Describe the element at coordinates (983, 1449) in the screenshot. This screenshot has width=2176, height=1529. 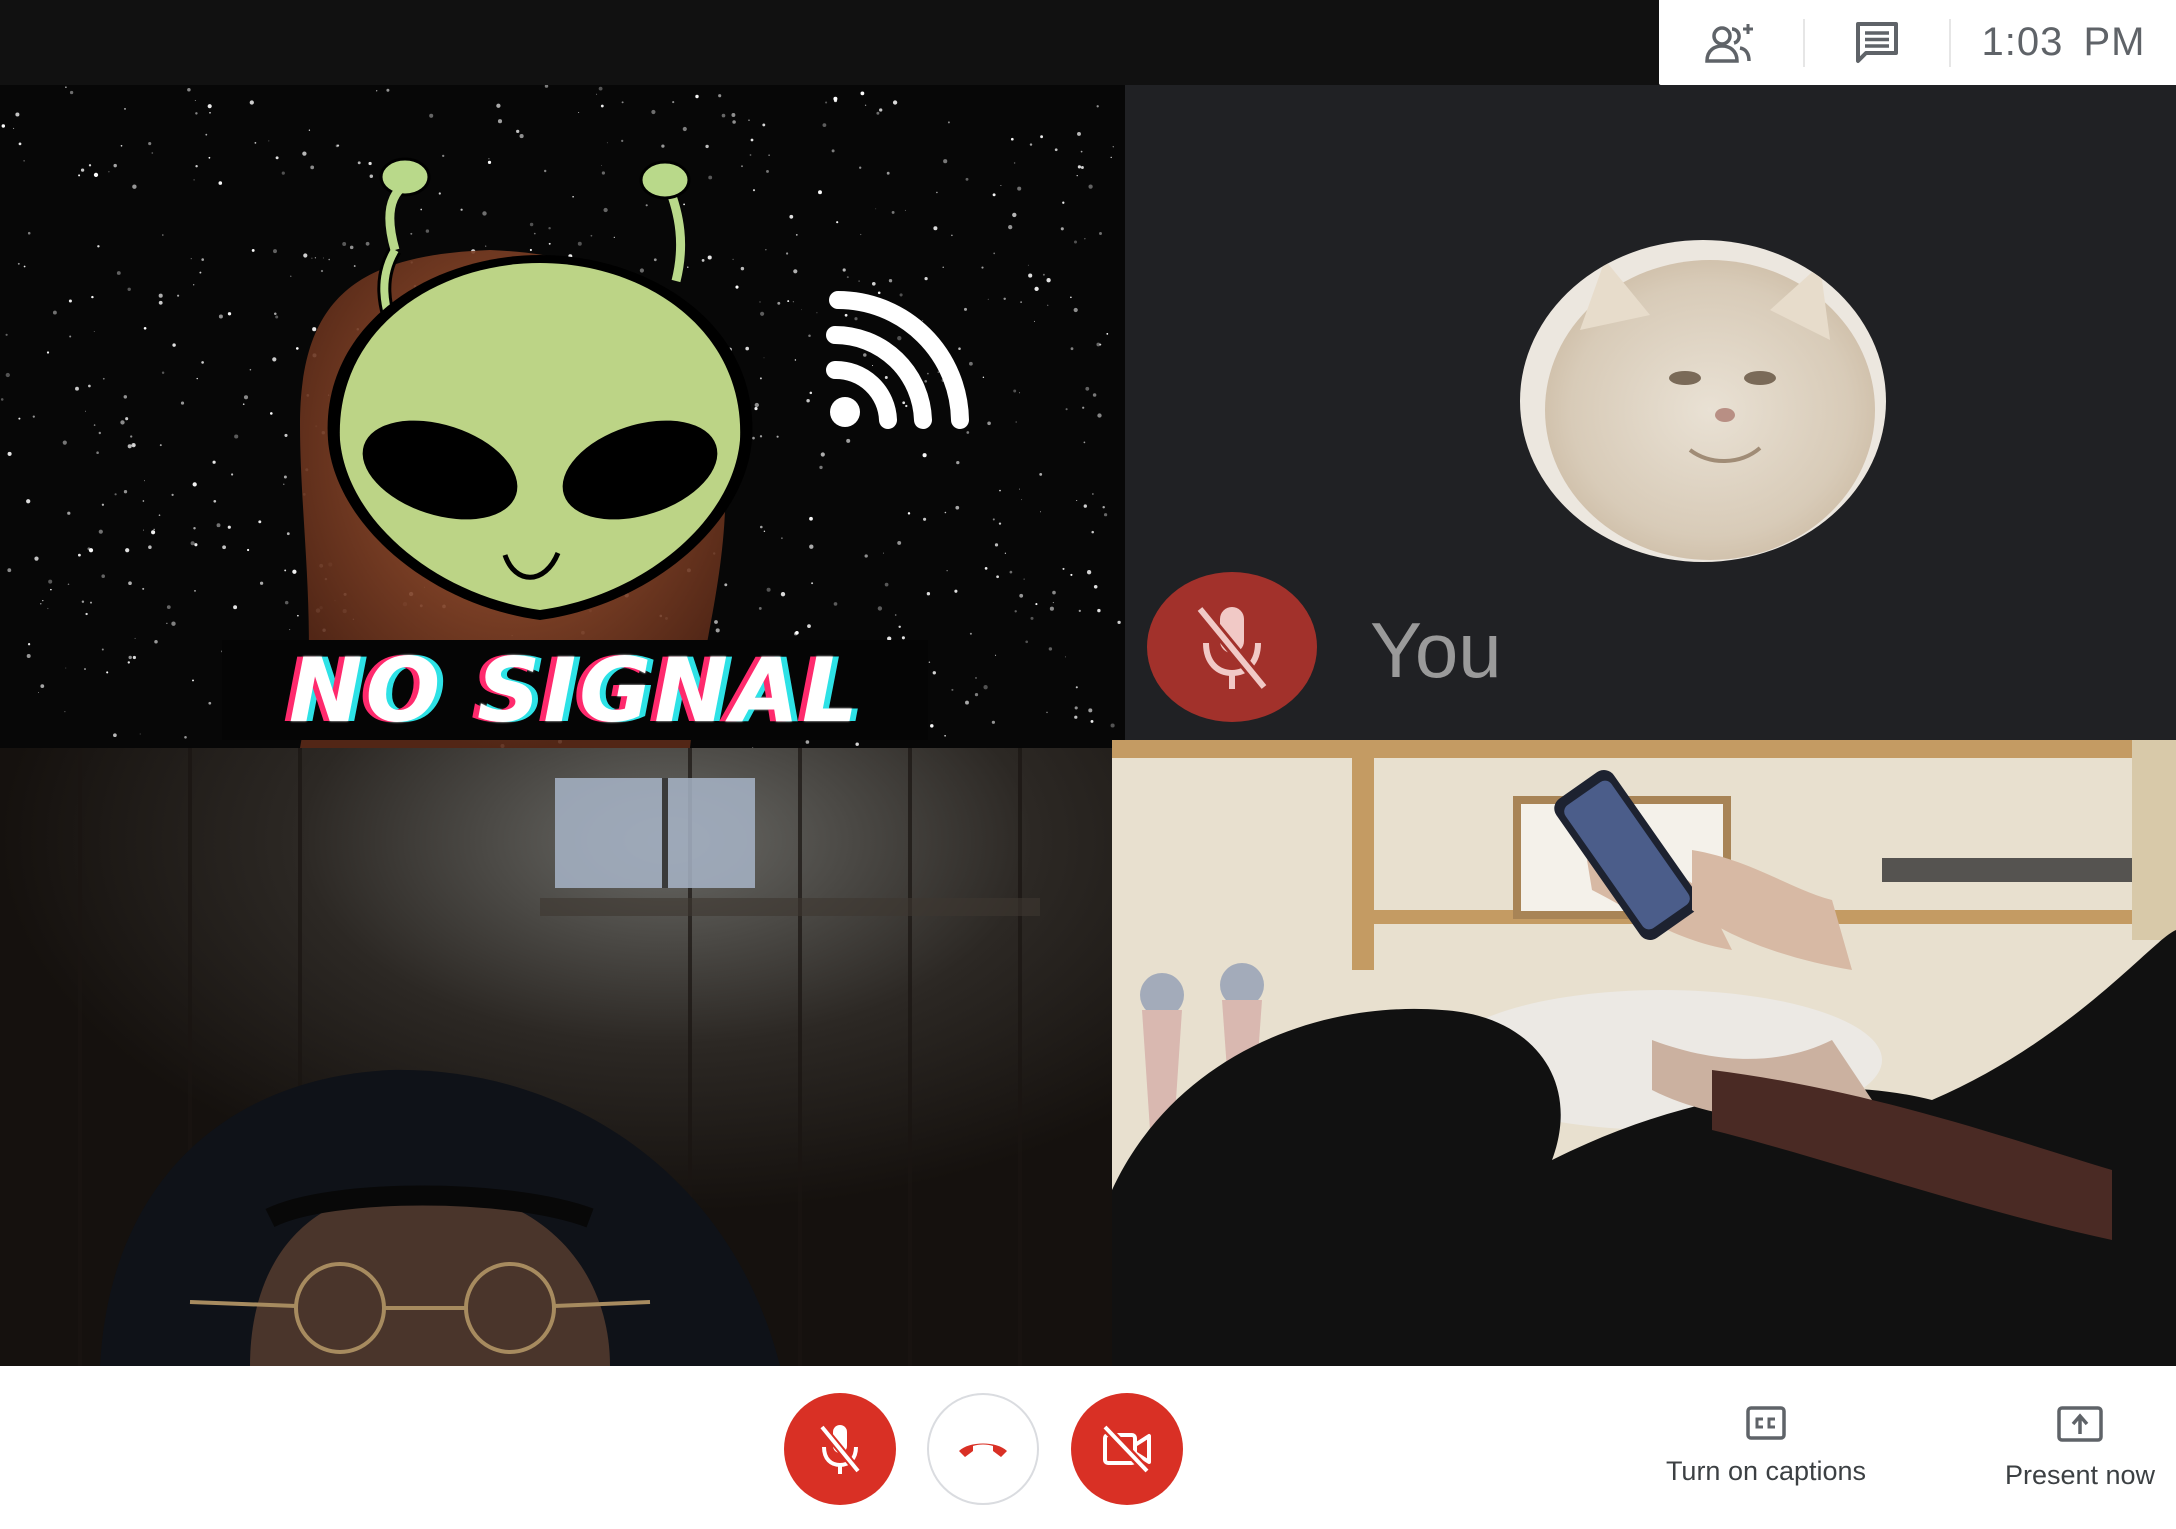
I see `leave-call-button` at that location.